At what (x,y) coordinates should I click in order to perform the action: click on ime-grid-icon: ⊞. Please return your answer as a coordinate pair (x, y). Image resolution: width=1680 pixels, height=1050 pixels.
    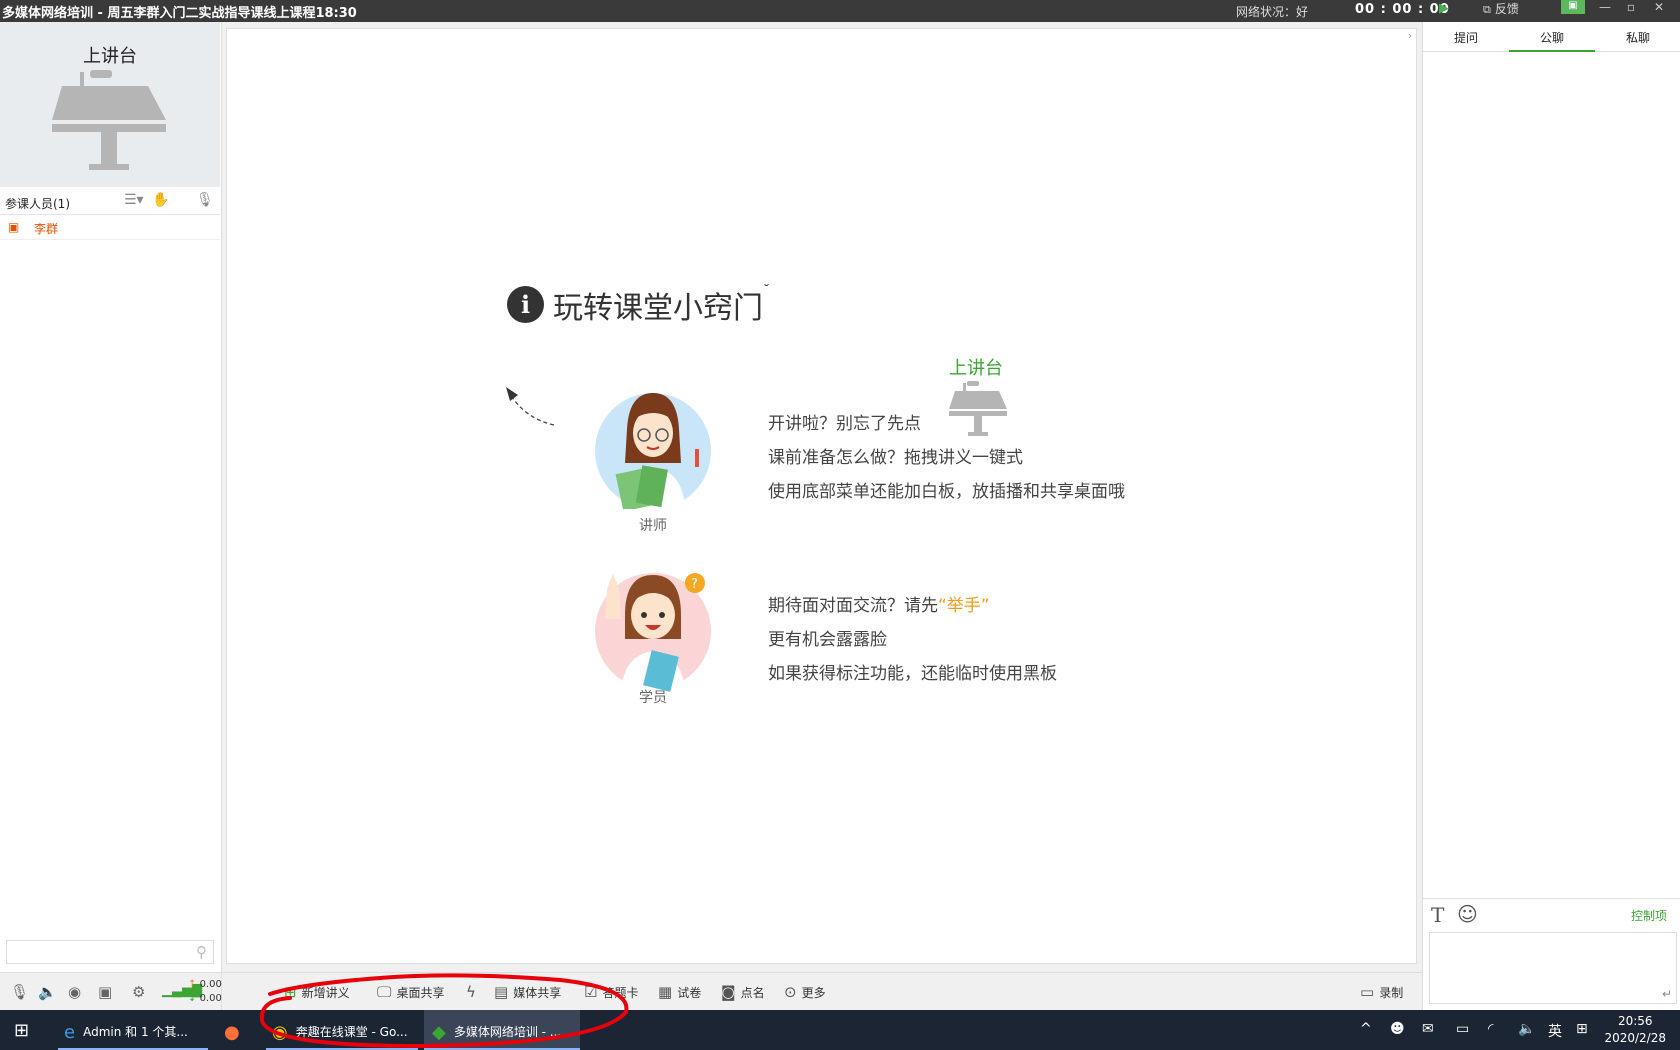
    Looking at the image, I should click on (1582, 1029).